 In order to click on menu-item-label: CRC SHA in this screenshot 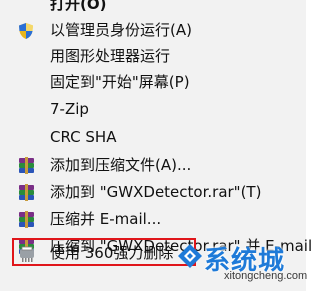, I will do `click(83, 137)`.